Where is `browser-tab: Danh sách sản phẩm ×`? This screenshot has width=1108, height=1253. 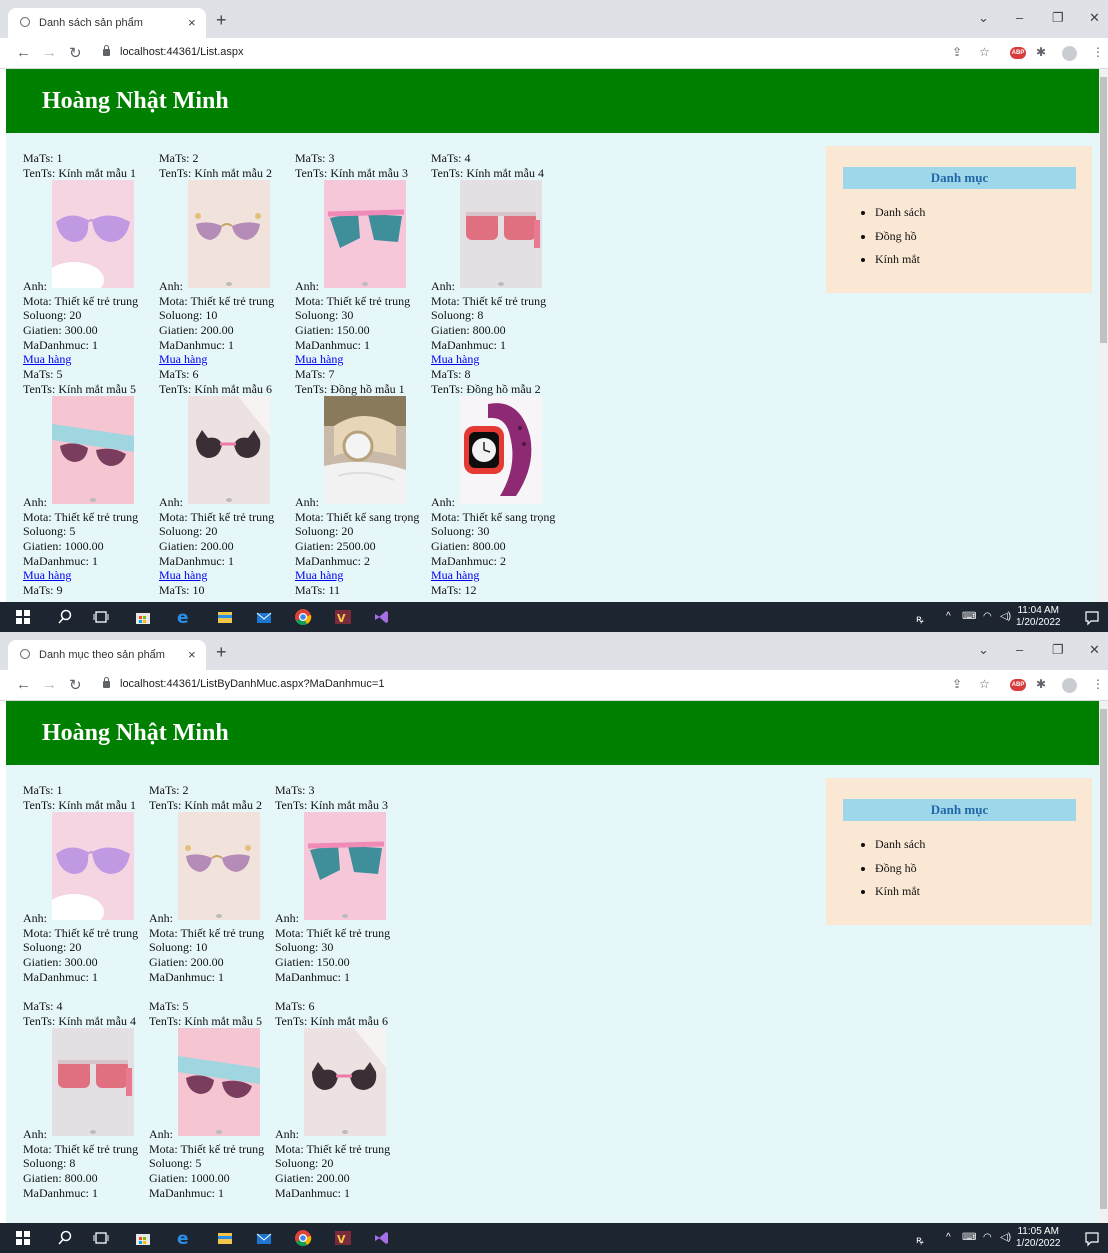 browser-tab: Danh sách sản phẩm × is located at coordinates (107, 23).